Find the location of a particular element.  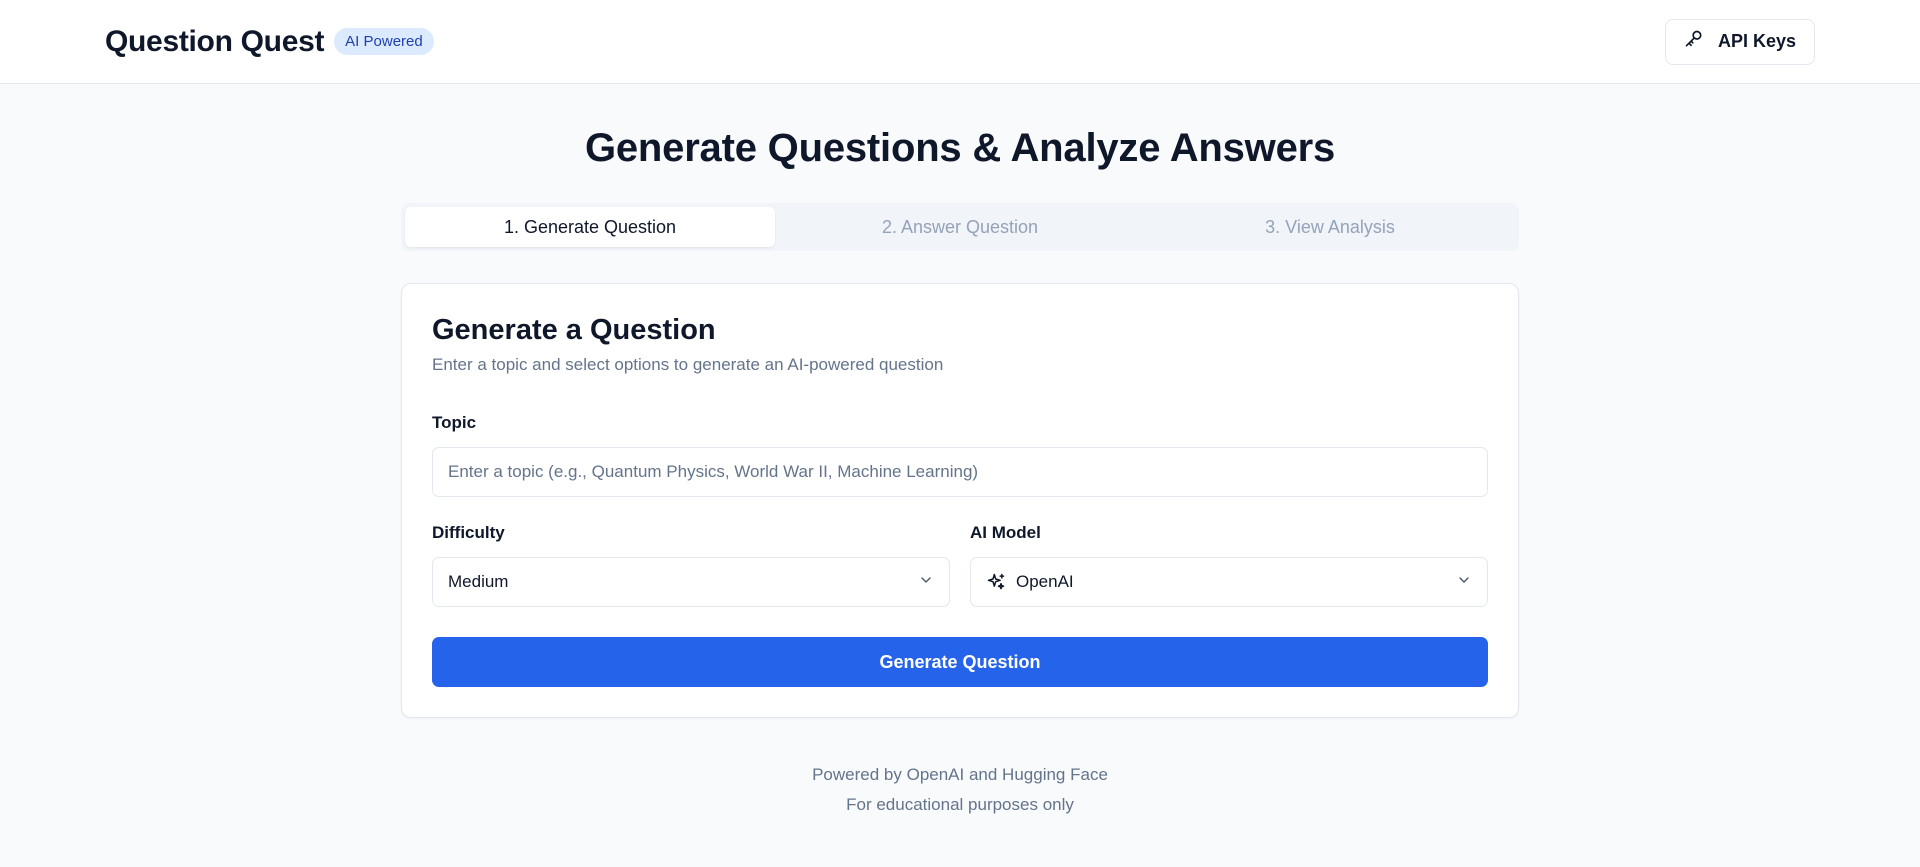

card-title: Generate a Question is located at coordinates (574, 330).